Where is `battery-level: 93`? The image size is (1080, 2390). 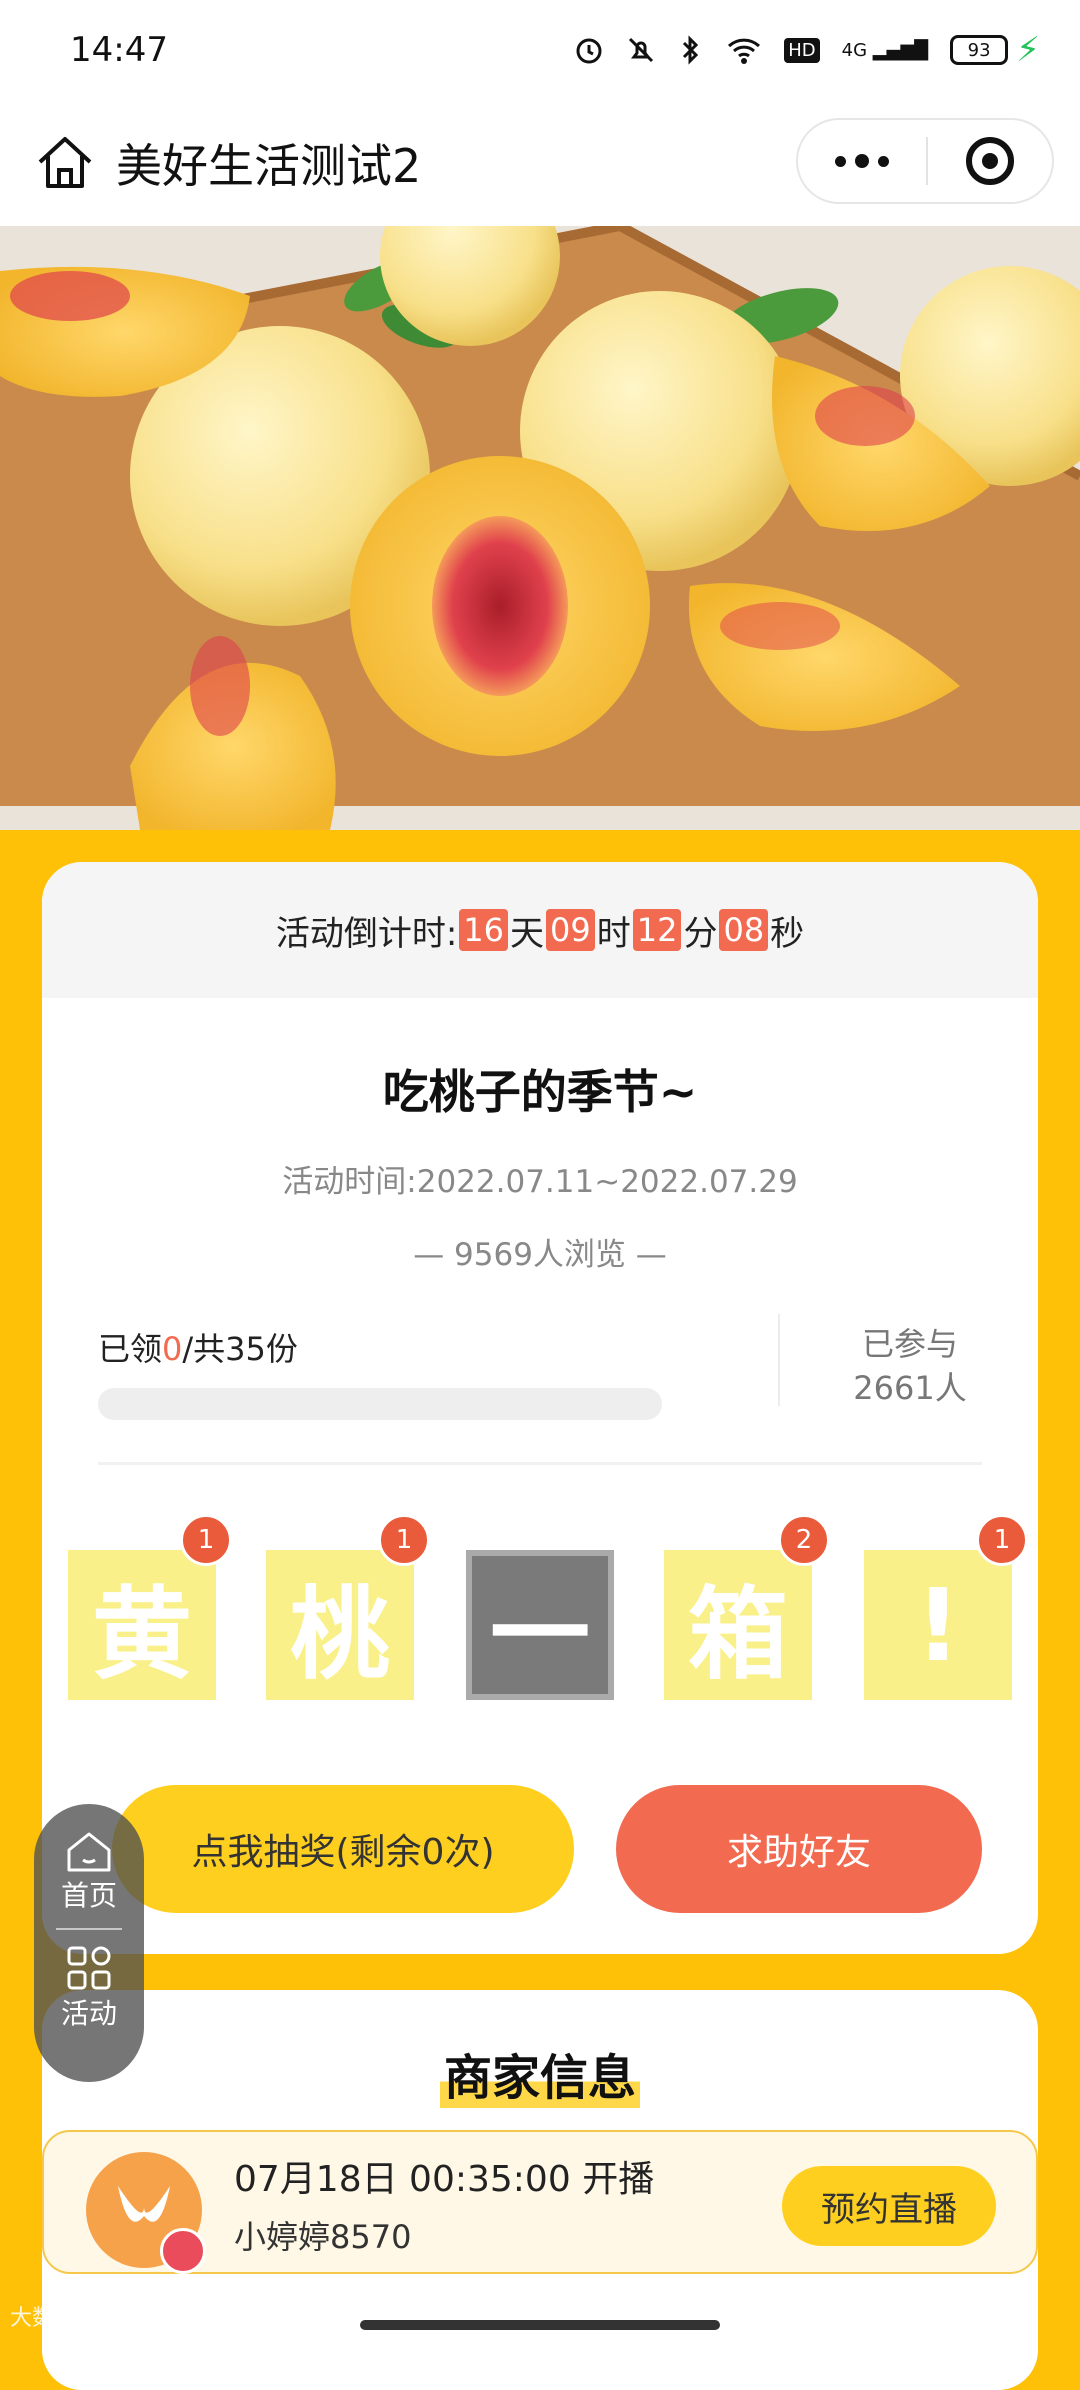 battery-level: 93 is located at coordinates (979, 50).